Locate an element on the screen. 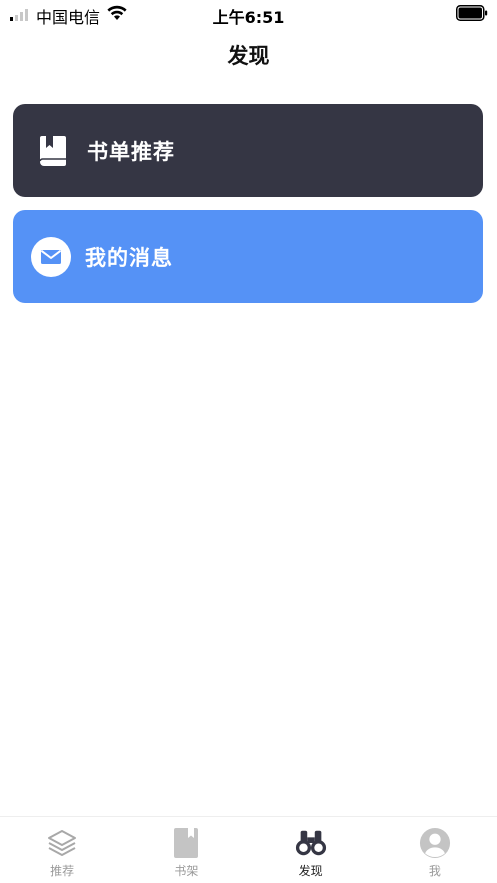 Image resolution: width=497 pixels, height=883 pixels. mail-icon is located at coordinates (51, 256).